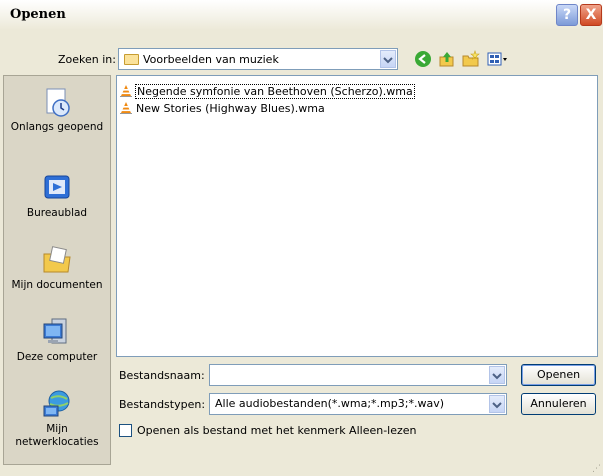 The image size is (603, 476). I want to click on desktop-icon, so click(57, 188).